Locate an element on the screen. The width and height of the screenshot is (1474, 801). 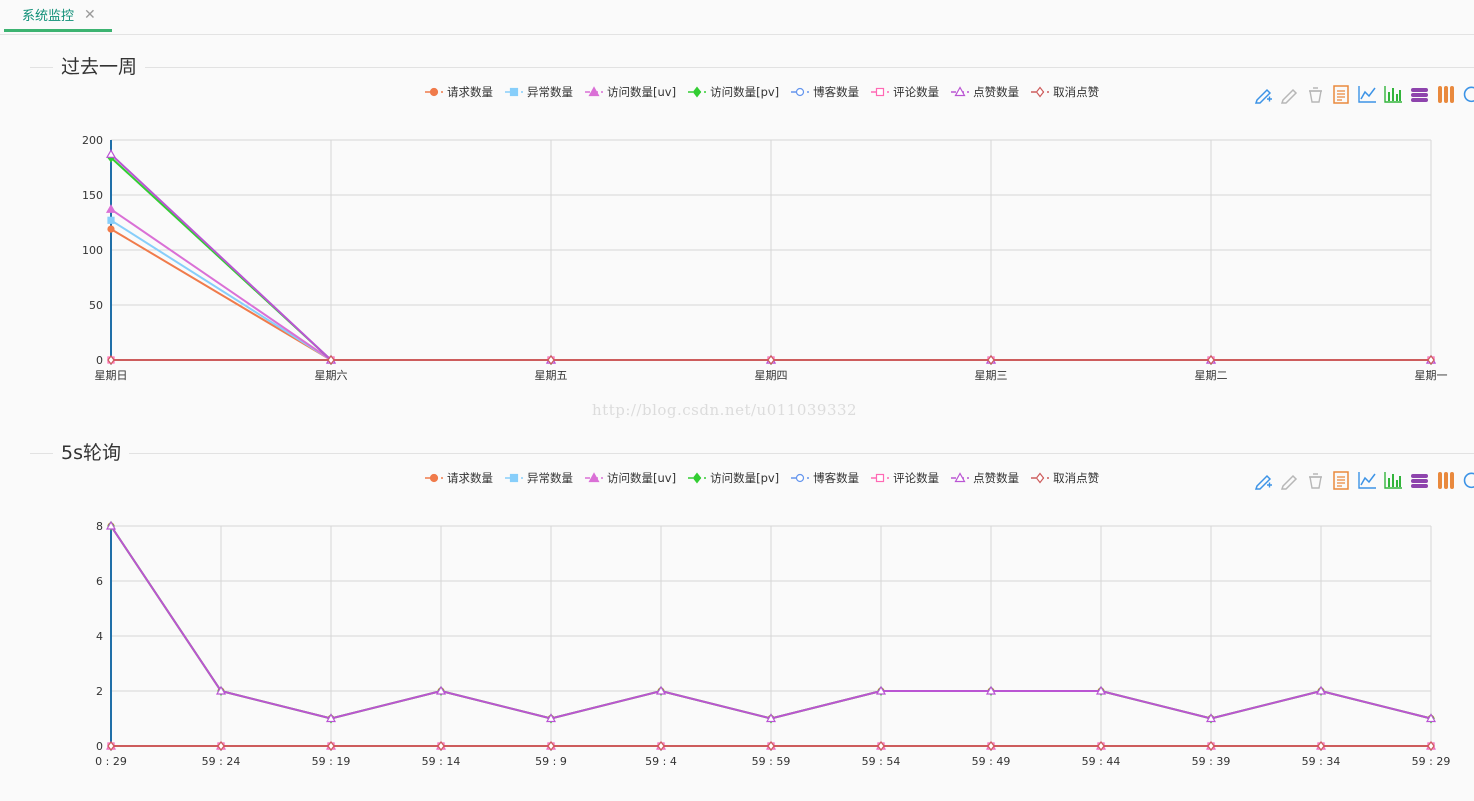
legend-label: 评论数量 is located at coordinates (916, 92).